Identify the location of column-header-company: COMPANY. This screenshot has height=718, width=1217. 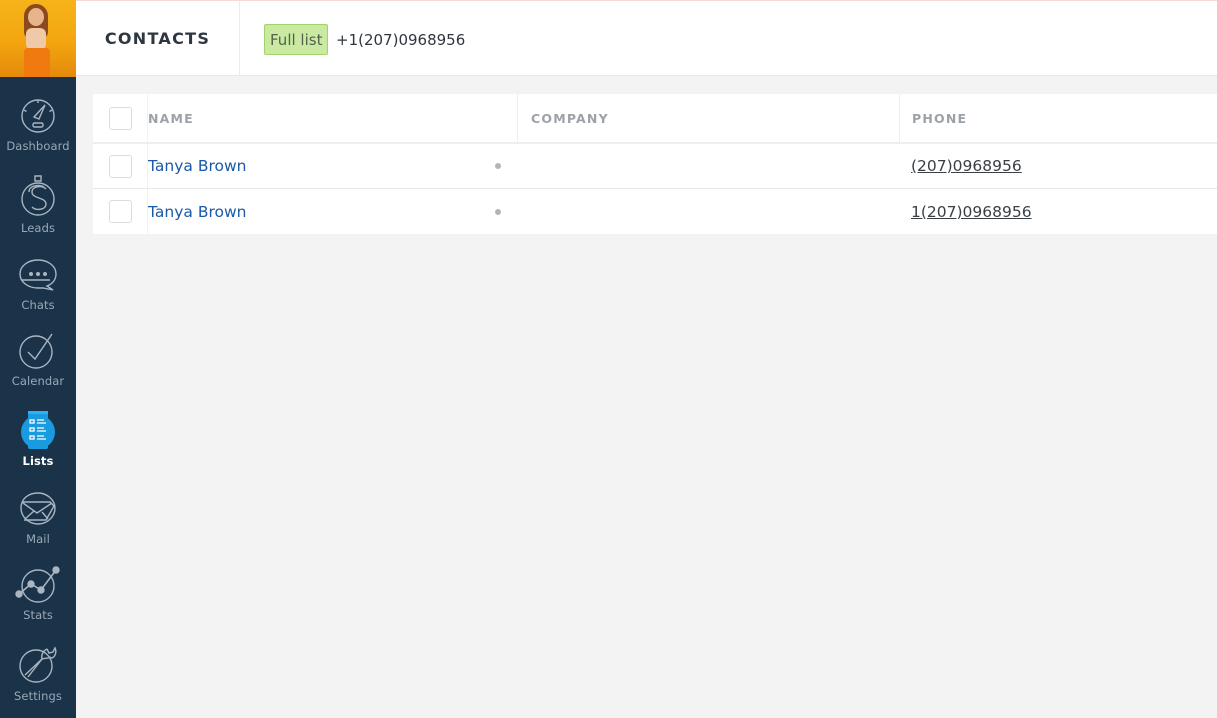
(570, 118).